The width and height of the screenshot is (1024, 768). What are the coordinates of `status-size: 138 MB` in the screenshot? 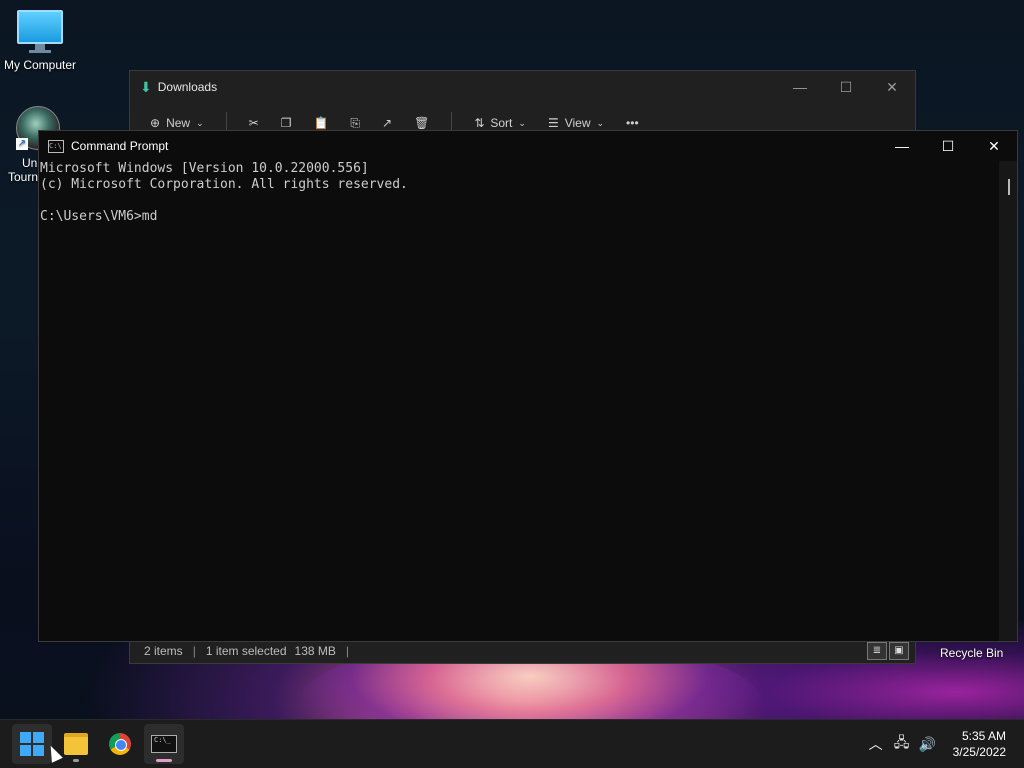 It's located at (315, 651).